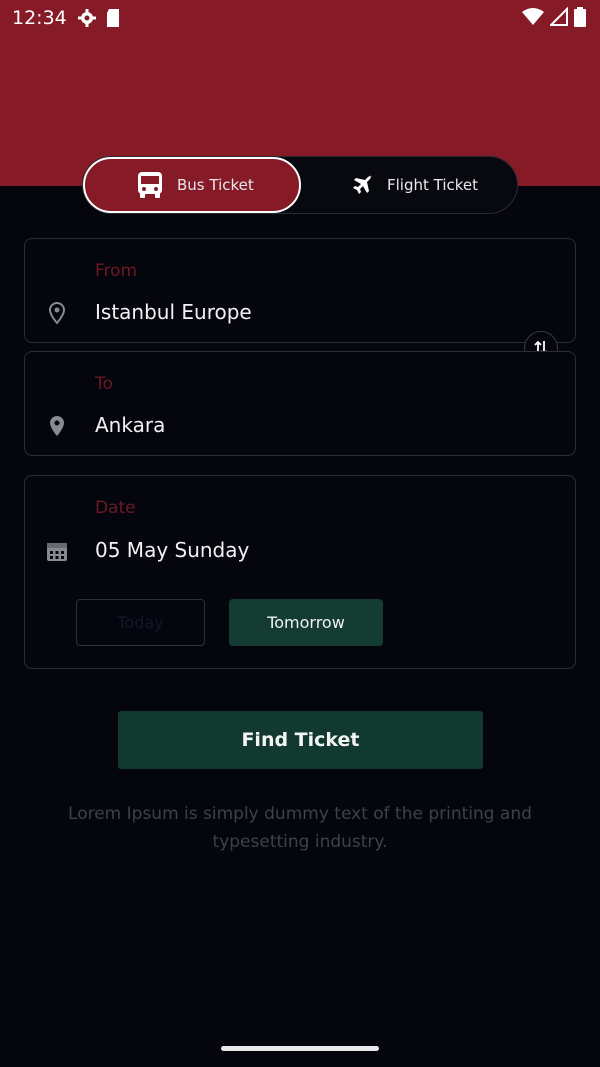 The height and width of the screenshot is (1067, 600). I want to click on navigation-handle, so click(300, 1048).